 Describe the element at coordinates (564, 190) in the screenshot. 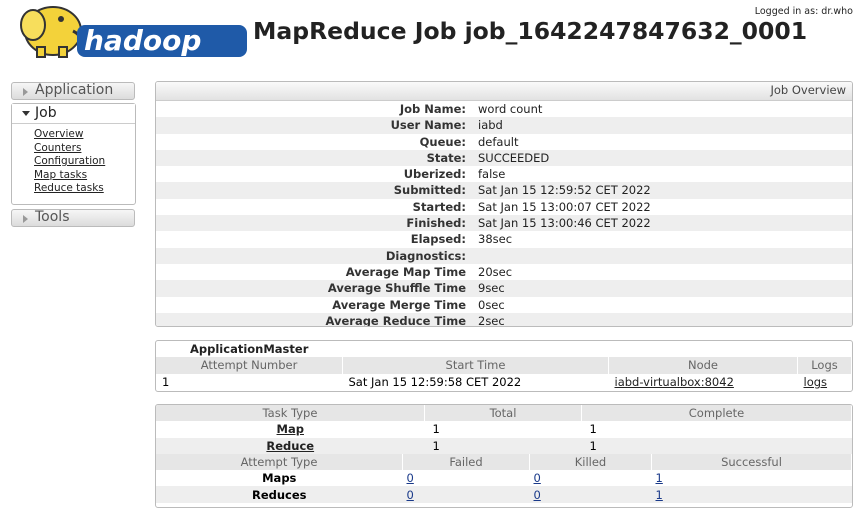

I see `overview-value: Sat Jan 15 12:59:52 CET 2022` at that location.